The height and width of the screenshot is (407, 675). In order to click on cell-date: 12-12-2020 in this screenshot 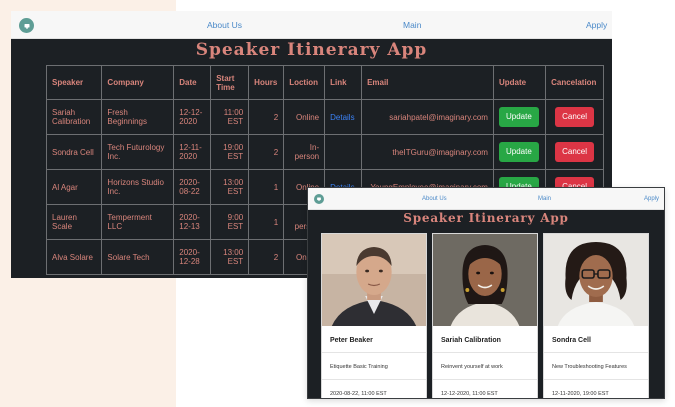, I will do `click(192, 117)`.